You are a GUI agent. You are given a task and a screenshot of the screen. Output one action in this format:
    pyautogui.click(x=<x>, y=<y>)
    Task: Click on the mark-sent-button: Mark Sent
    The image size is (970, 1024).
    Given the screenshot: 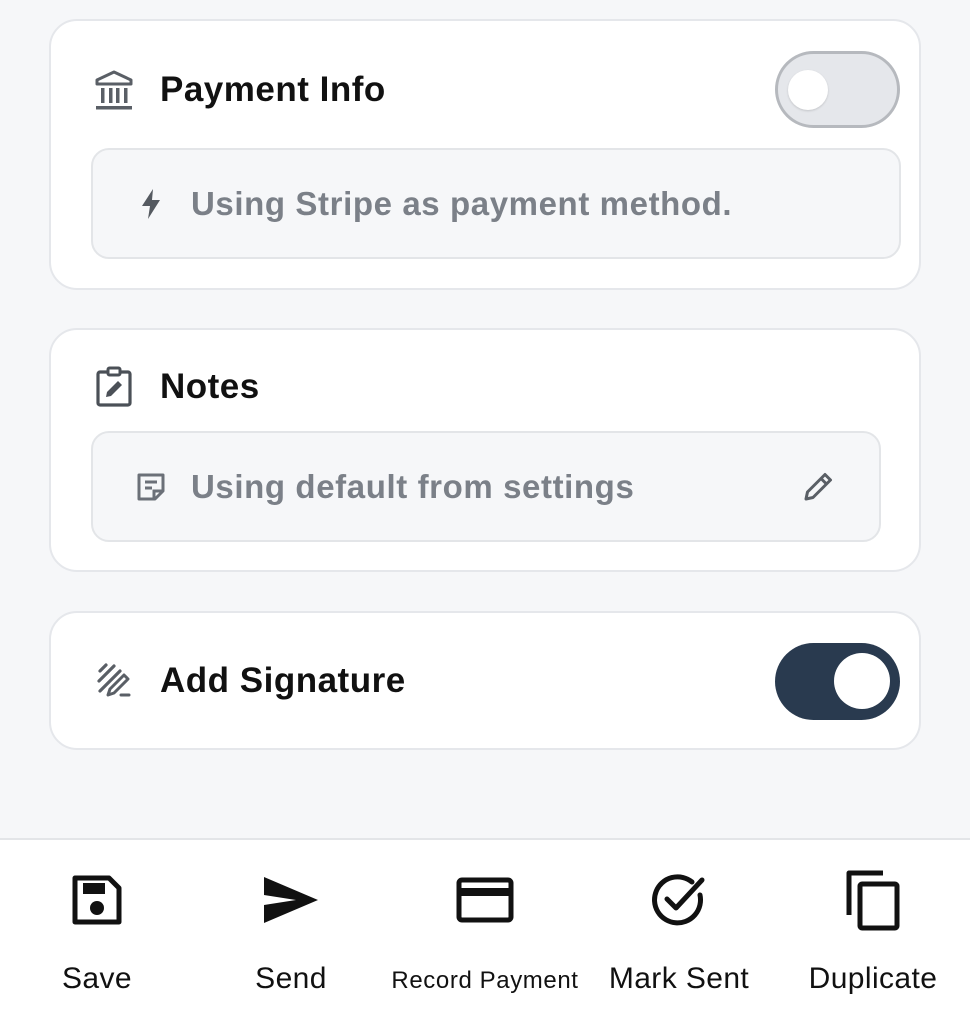 What is the action you would take?
    pyautogui.click(x=679, y=932)
    